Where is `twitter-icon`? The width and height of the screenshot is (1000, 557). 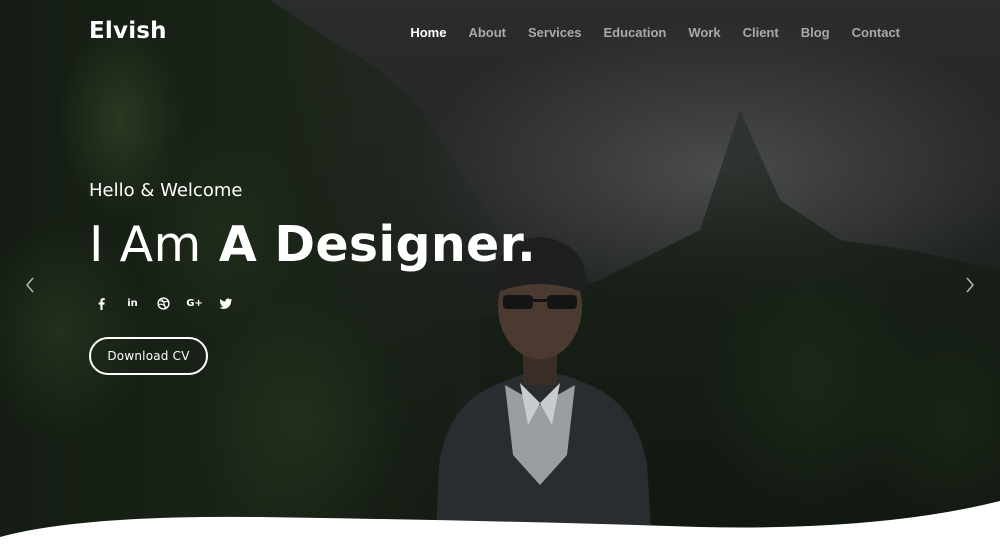
twitter-icon is located at coordinates (225, 303).